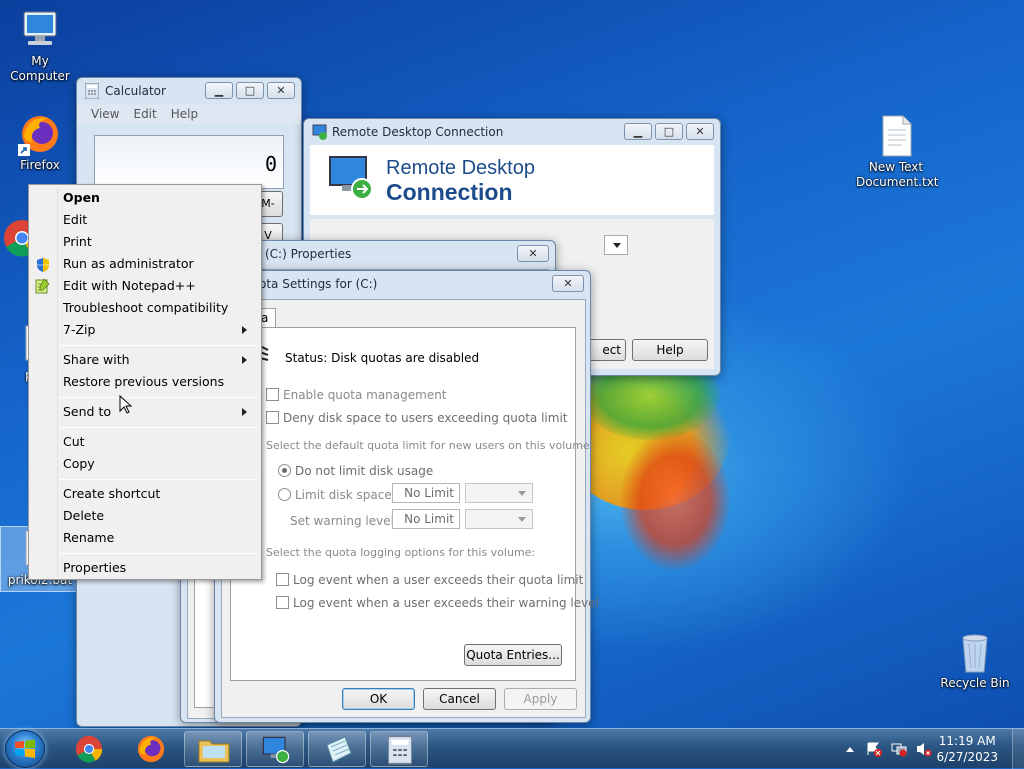  What do you see at coordinates (378, 699) in the screenshot?
I see `ok-button: OK` at bounding box center [378, 699].